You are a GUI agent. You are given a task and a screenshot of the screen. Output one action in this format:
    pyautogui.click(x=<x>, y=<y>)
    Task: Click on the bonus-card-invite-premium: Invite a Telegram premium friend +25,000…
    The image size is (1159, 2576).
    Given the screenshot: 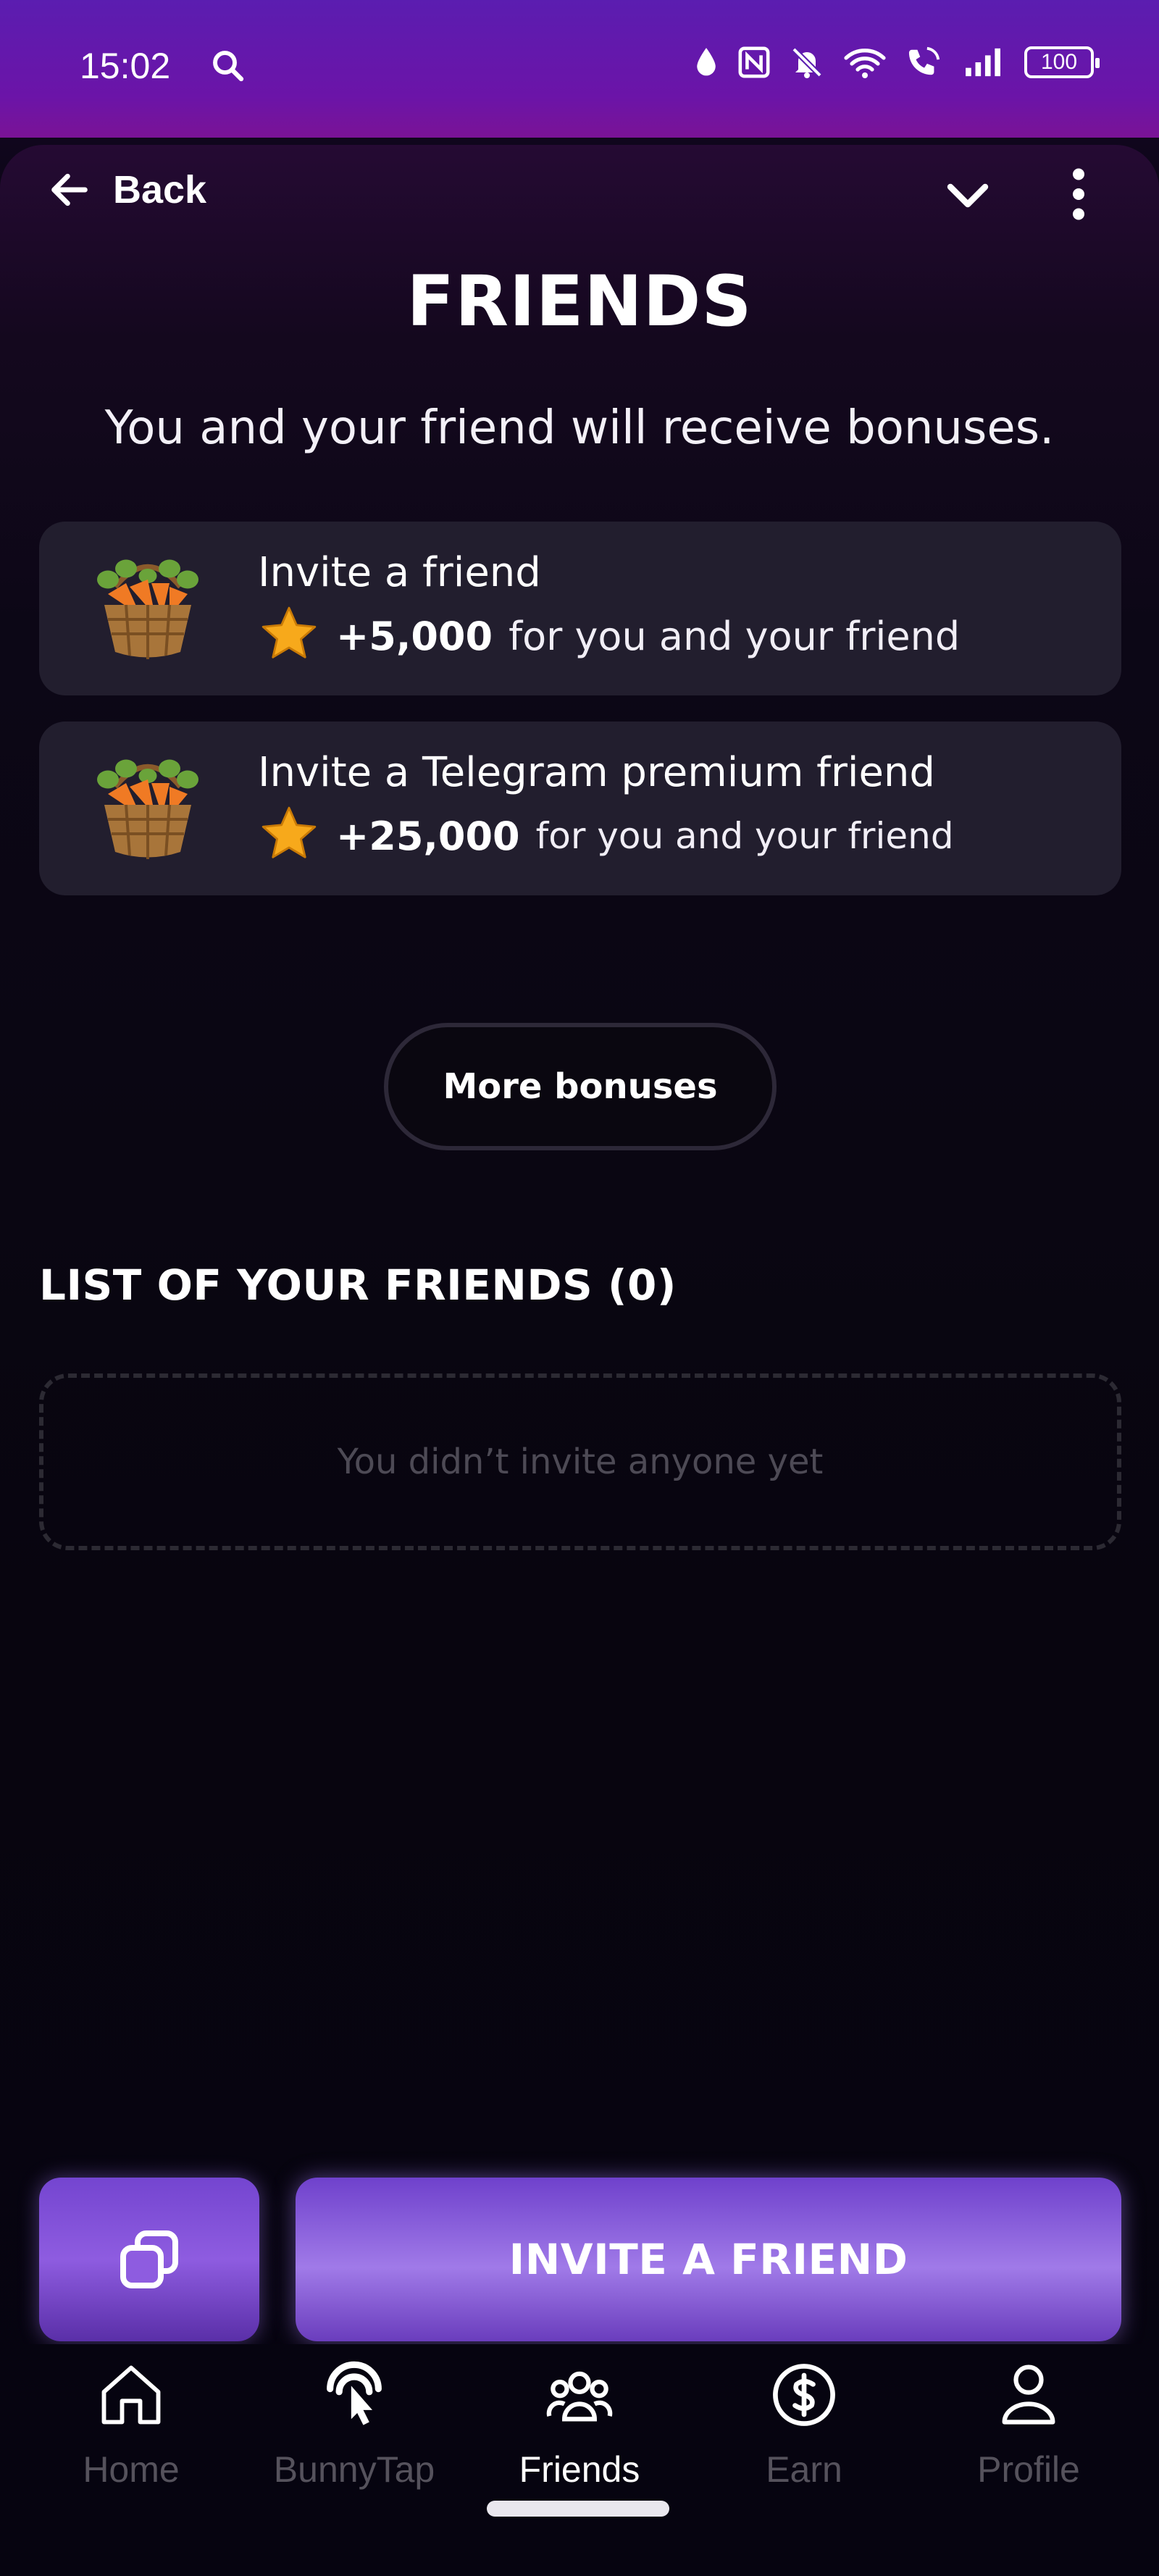 What is the action you would take?
    pyautogui.click(x=580, y=808)
    